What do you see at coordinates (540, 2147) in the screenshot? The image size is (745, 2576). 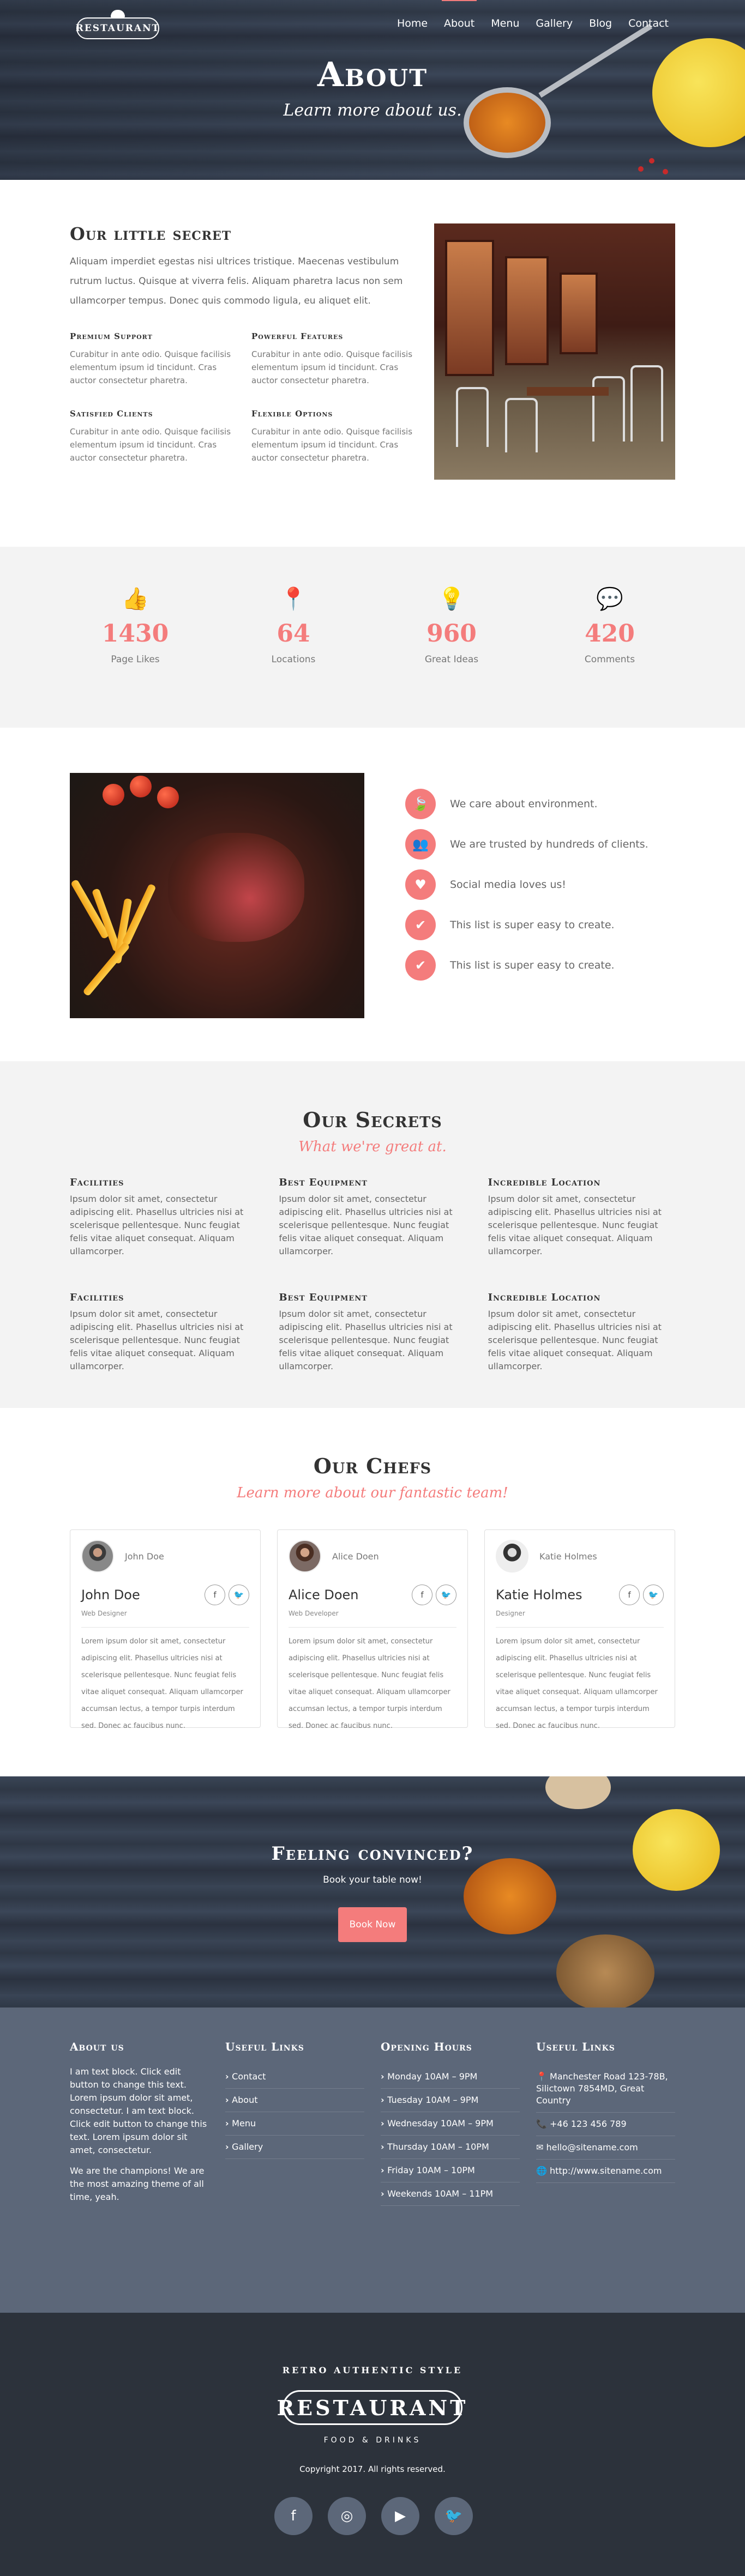 I see `envelope-icon: ✉` at bounding box center [540, 2147].